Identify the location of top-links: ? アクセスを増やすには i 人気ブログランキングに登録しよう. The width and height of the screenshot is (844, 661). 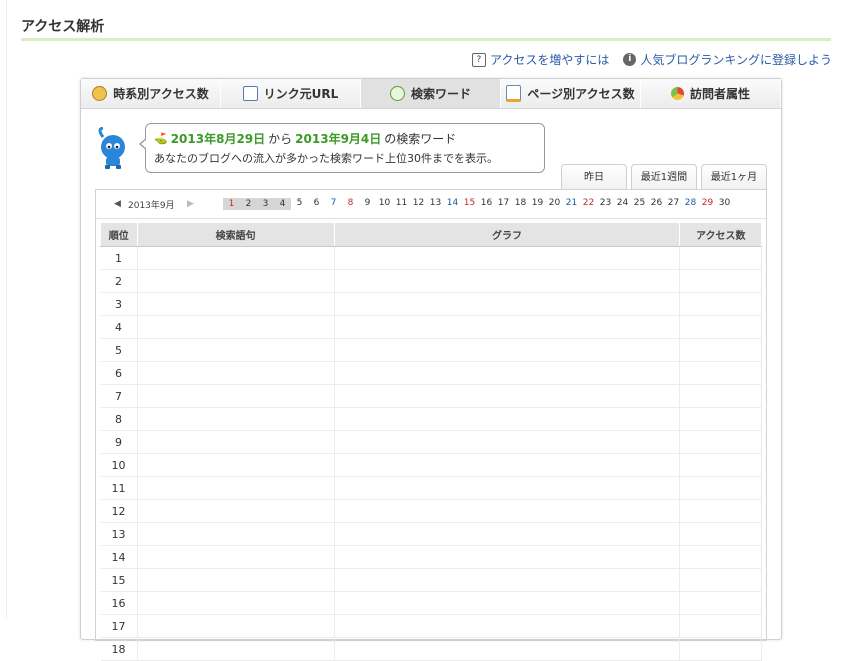
(651, 59).